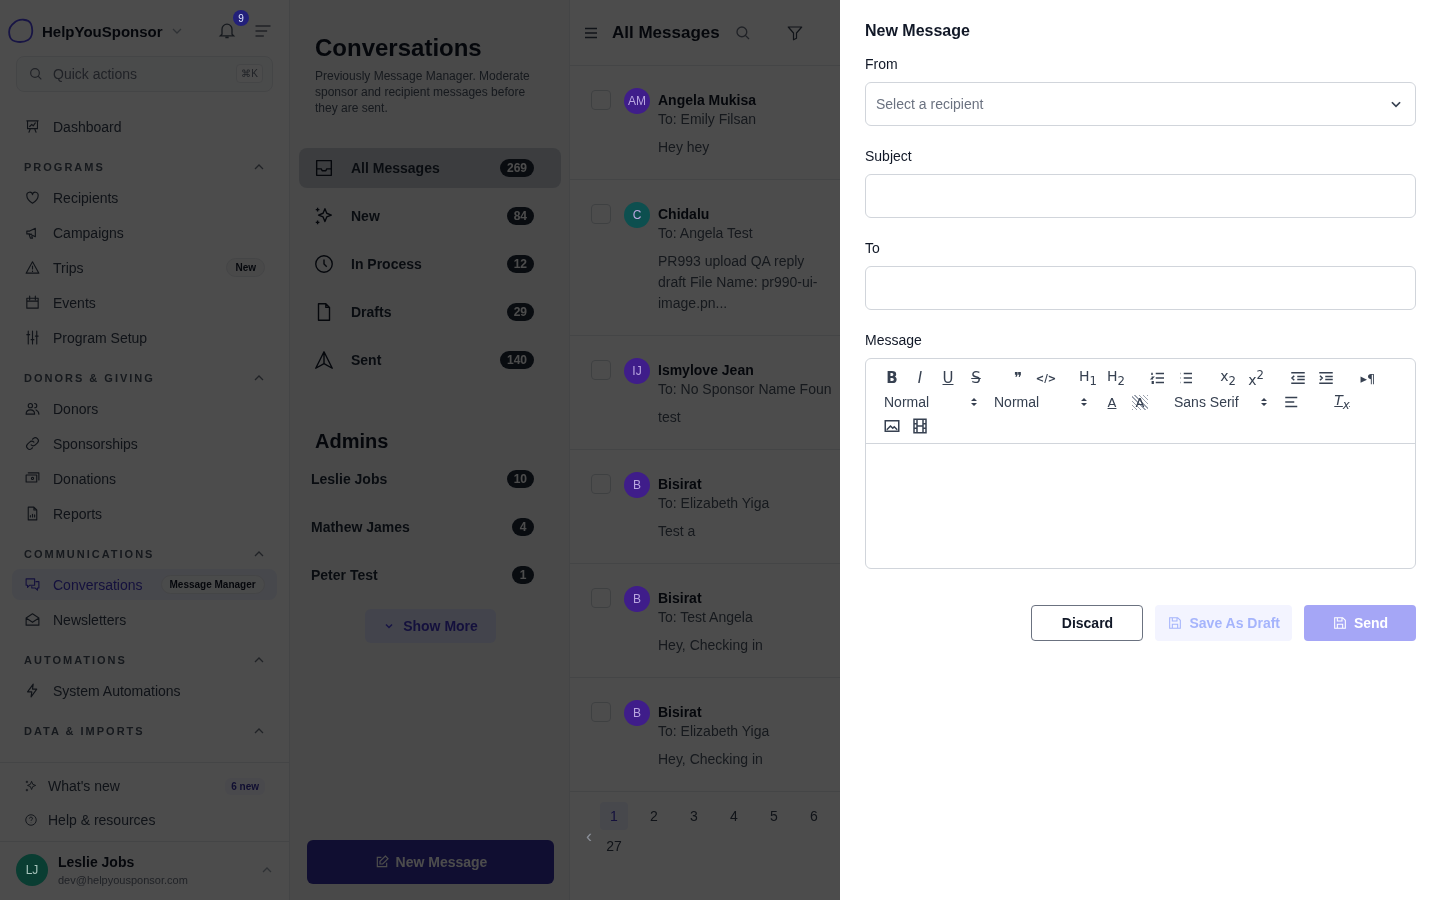  I want to click on italic-icon: I, so click(920, 378).